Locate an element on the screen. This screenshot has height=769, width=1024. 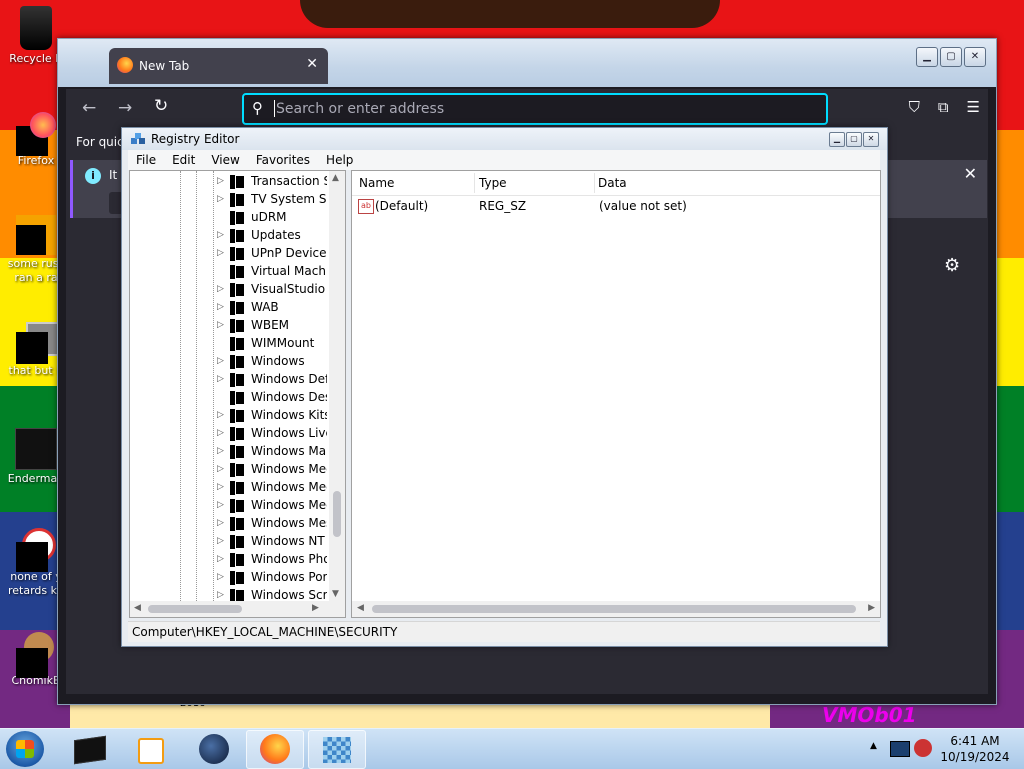
tree-item: ▷ Windows Mail is located at coordinates (230, 452).